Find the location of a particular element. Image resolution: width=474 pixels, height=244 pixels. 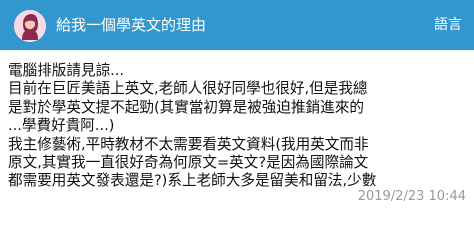

post-date: 2019/2/23 10:44 is located at coordinates (407, 196).